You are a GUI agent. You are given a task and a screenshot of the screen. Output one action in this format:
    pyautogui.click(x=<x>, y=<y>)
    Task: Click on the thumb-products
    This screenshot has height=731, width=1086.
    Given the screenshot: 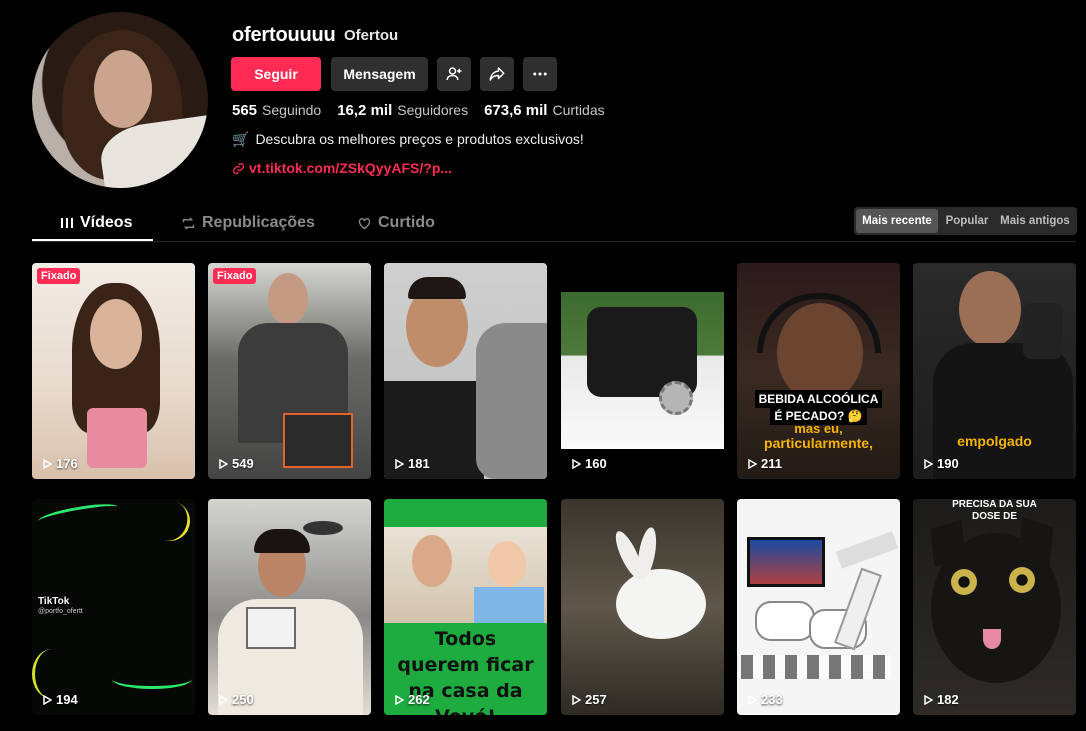 What is the action you would take?
    pyautogui.click(x=117, y=438)
    